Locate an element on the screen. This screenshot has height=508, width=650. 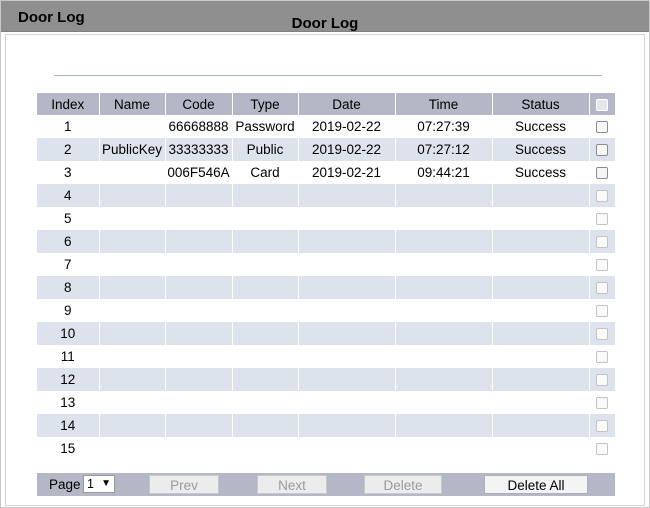
table-row: 8 is located at coordinates (326, 287).